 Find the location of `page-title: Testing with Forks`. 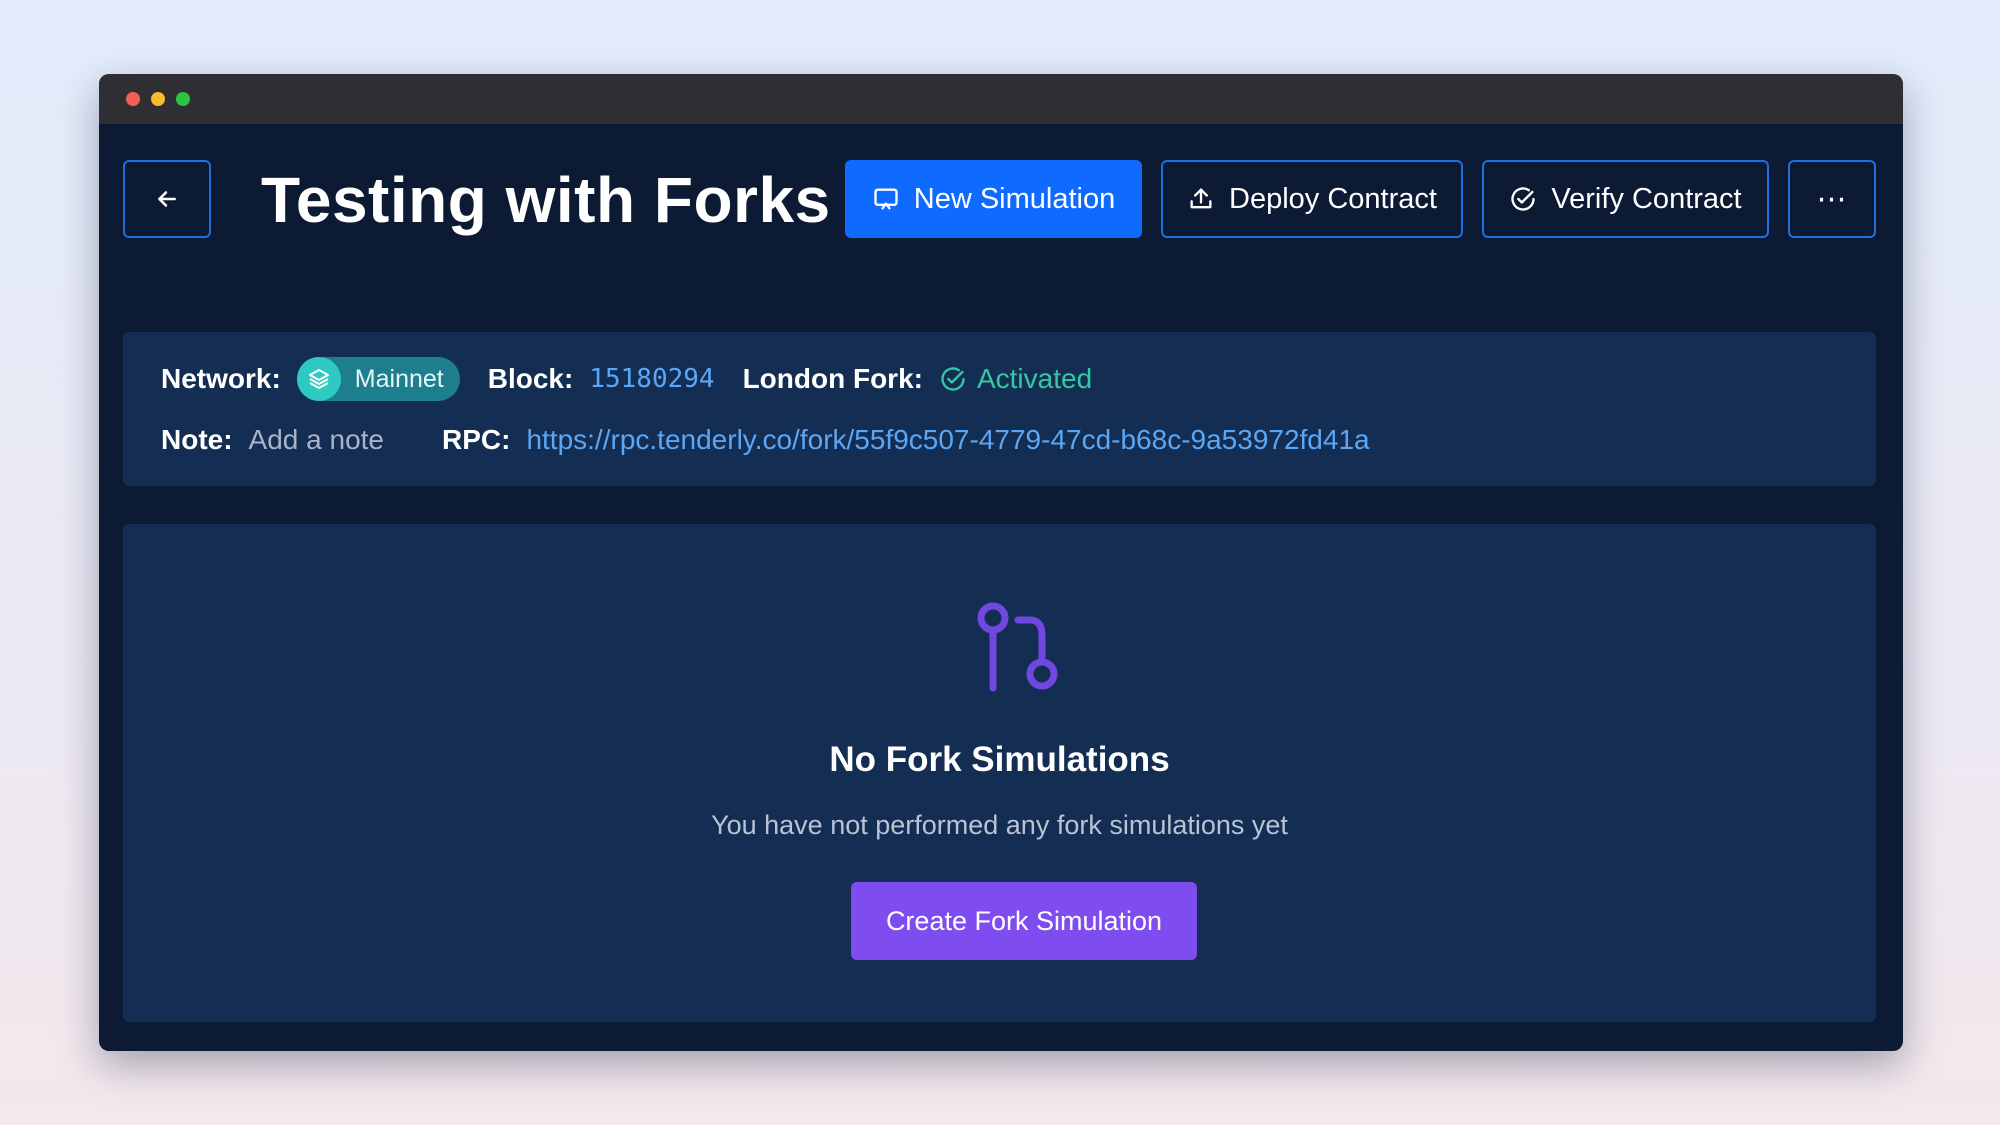

page-title: Testing with Forks is located at coordinates (546, 200).